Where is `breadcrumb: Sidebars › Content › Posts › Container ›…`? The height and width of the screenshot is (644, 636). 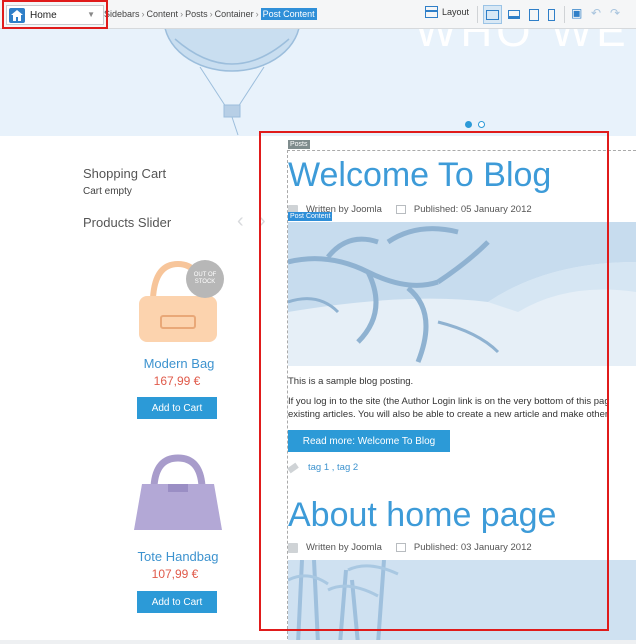
breadcrumb: Sidebars › Content › Posts › Container ›… is located at coordinates (210, 14).